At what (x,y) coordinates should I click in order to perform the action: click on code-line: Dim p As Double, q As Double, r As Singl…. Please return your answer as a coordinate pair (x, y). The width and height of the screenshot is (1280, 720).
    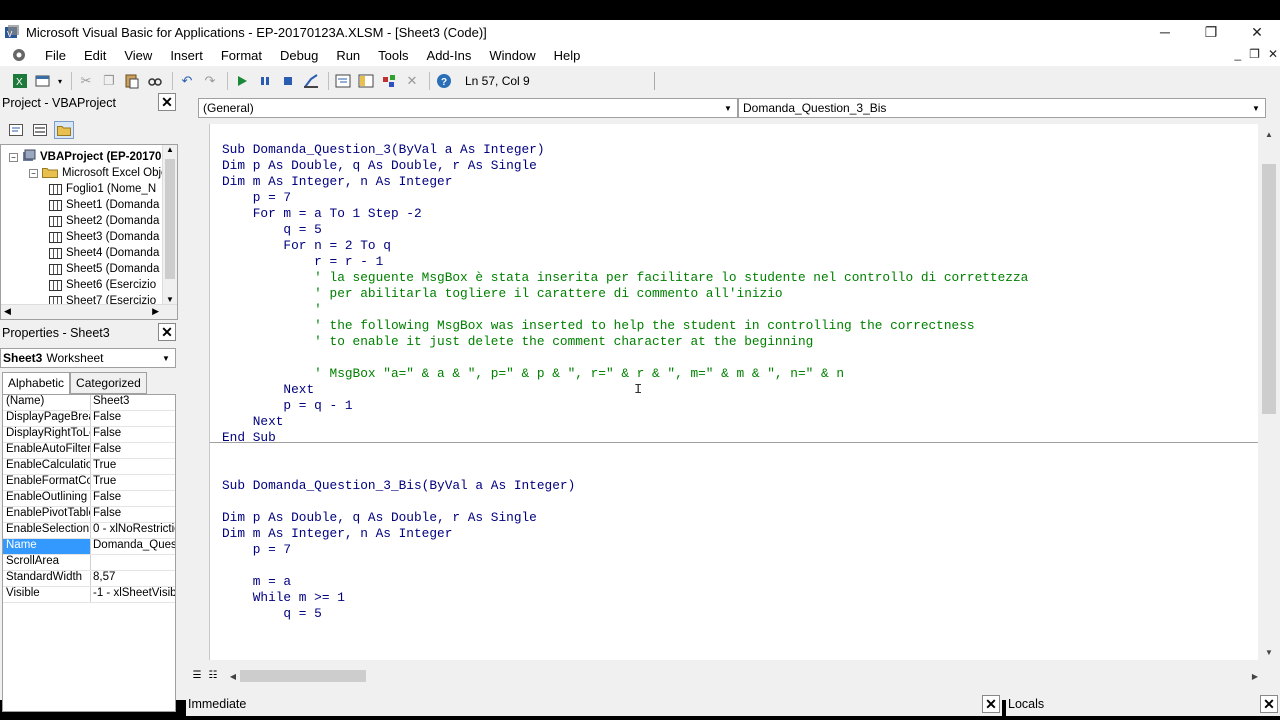
    Looking at the image, I should click on (379, 518).